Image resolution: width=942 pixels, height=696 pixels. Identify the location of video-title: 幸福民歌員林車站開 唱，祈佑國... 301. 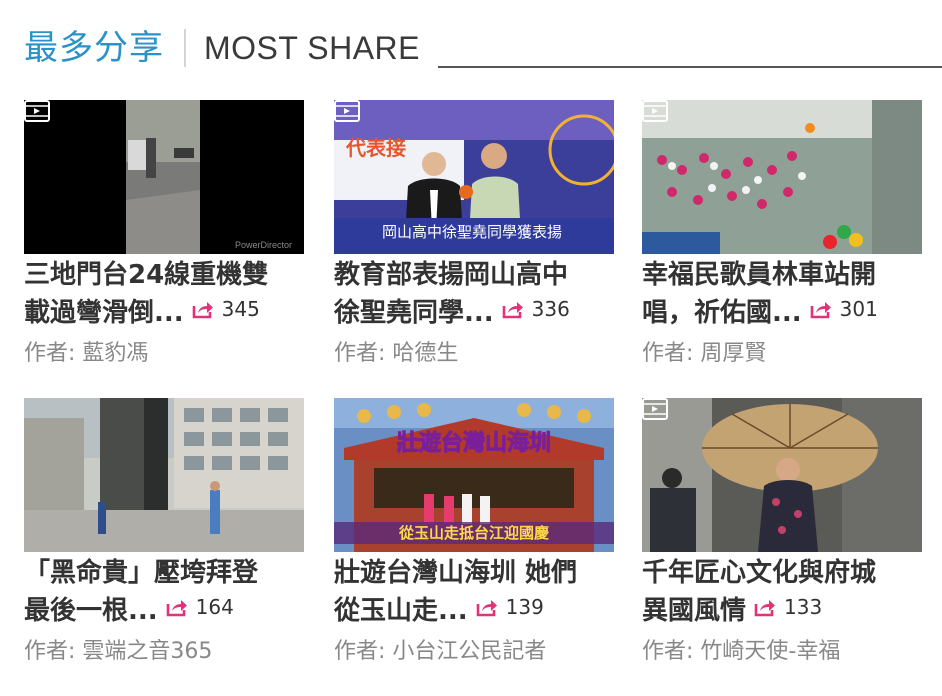
(786, 294).